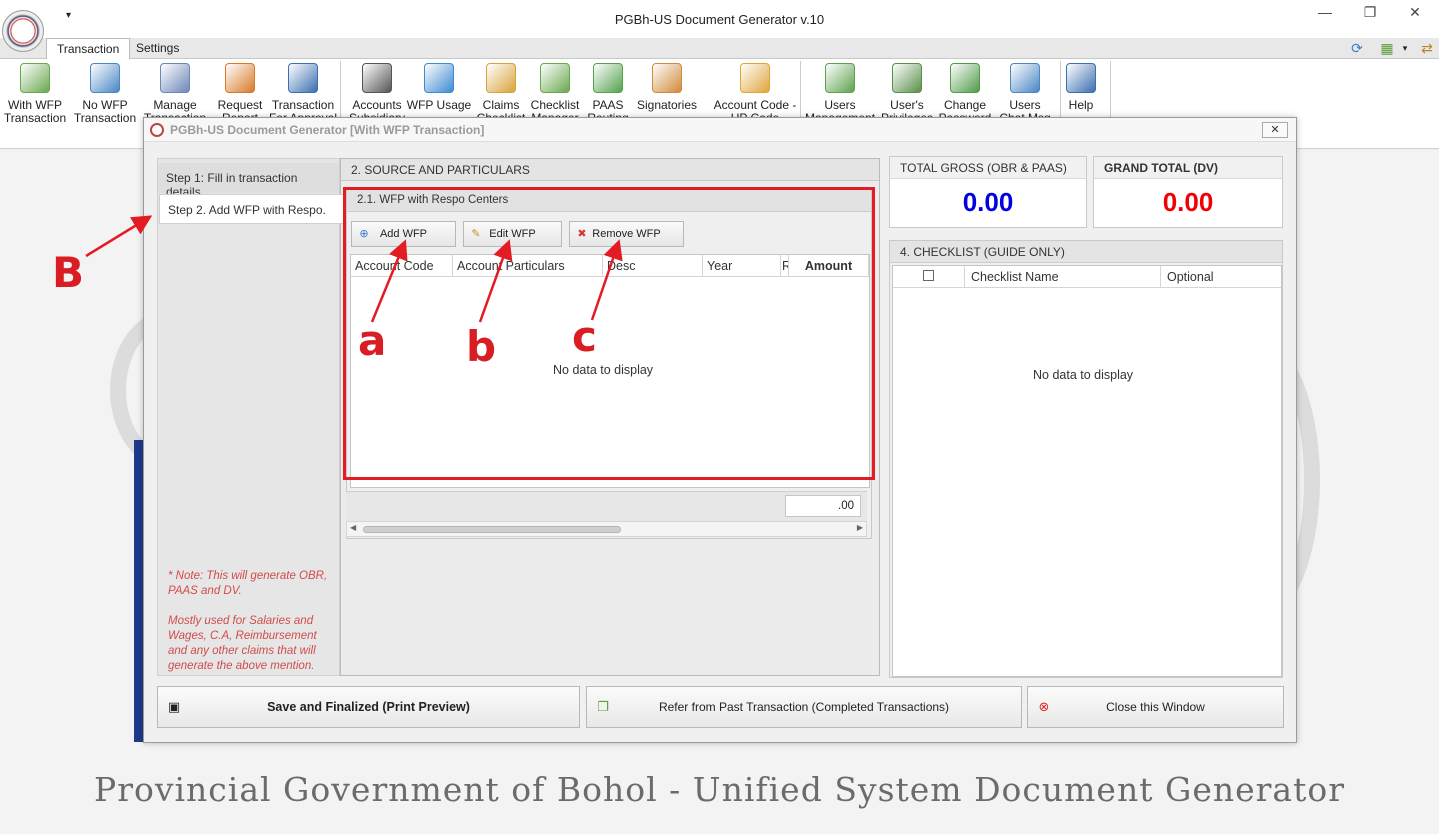  I want to click on help-icon, so click(1081, 78).